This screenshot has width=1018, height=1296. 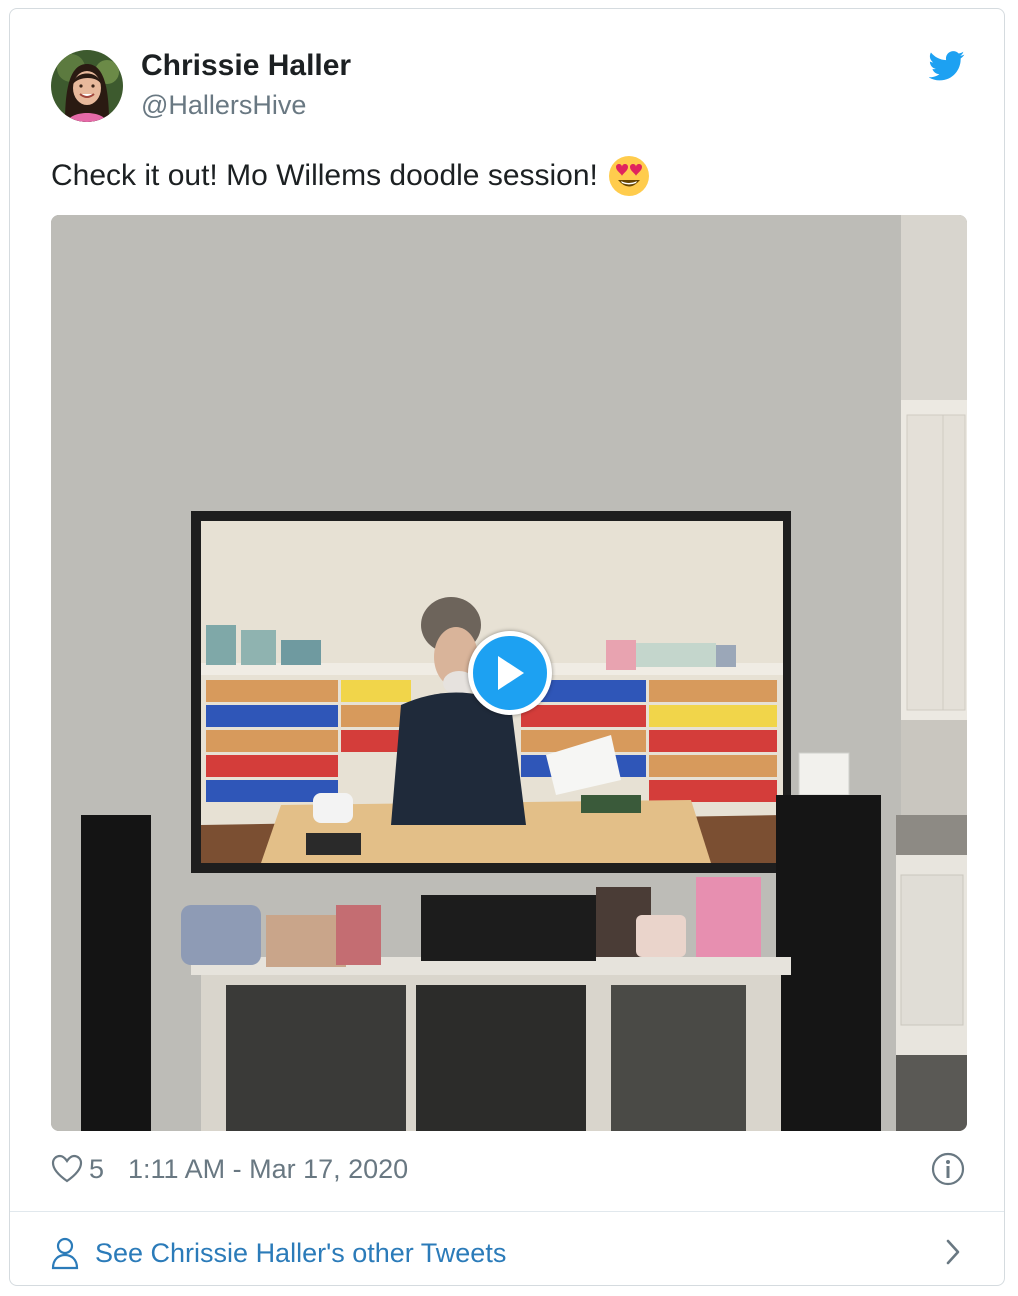 I want to click on tweet-text: Check it out! Mo Willems doodle session!, so click(x=350, y=176).